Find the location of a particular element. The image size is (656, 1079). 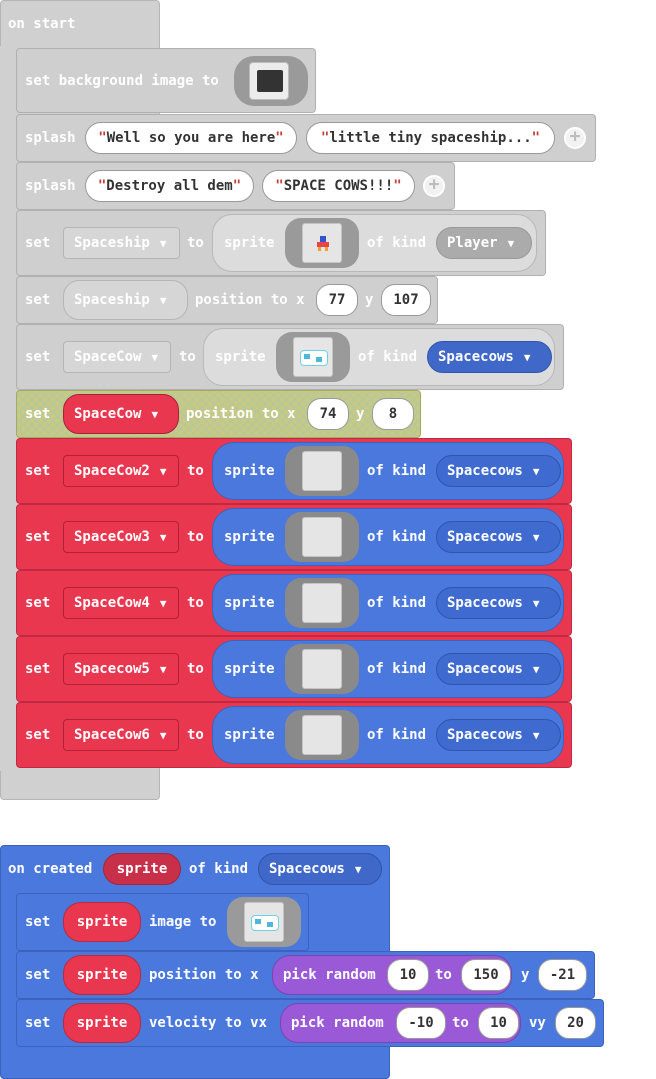

splash-1-text-arg-1: " Well so you are here " is located at coordinates (191, 138).